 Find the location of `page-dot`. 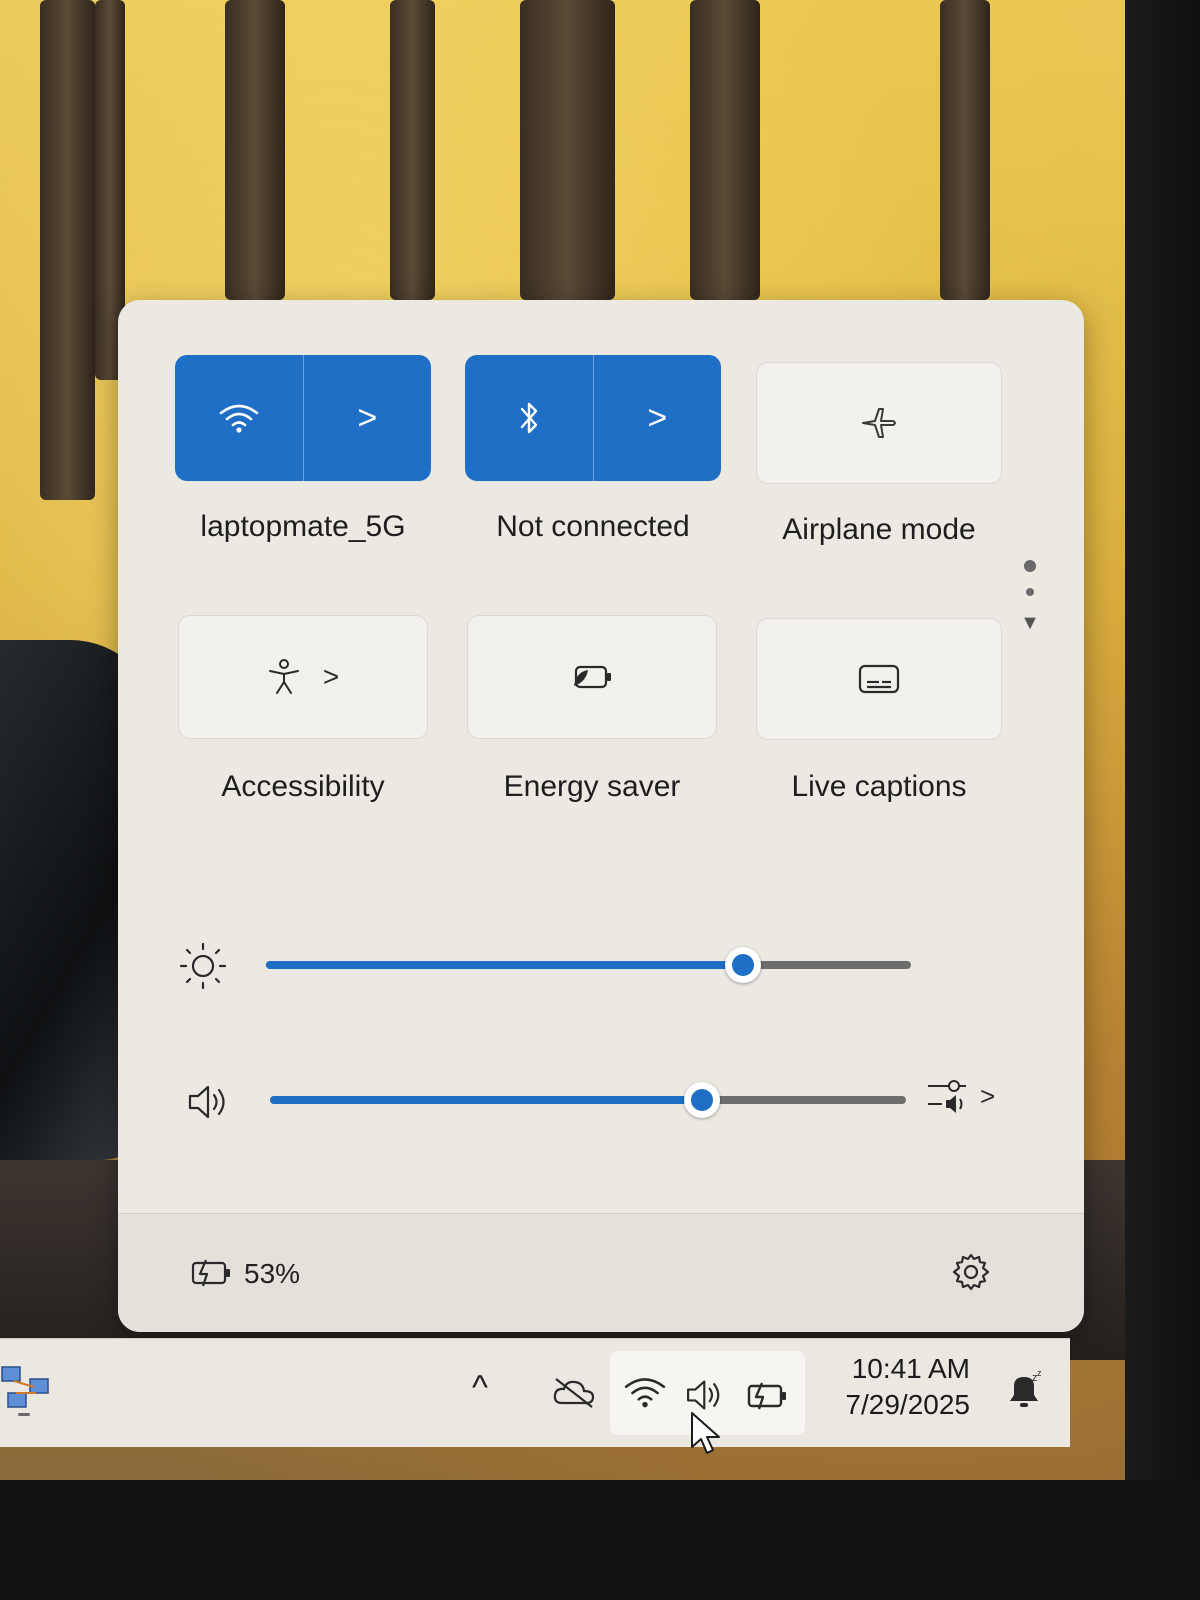

page-dot is located at coordinates (1030, 592).